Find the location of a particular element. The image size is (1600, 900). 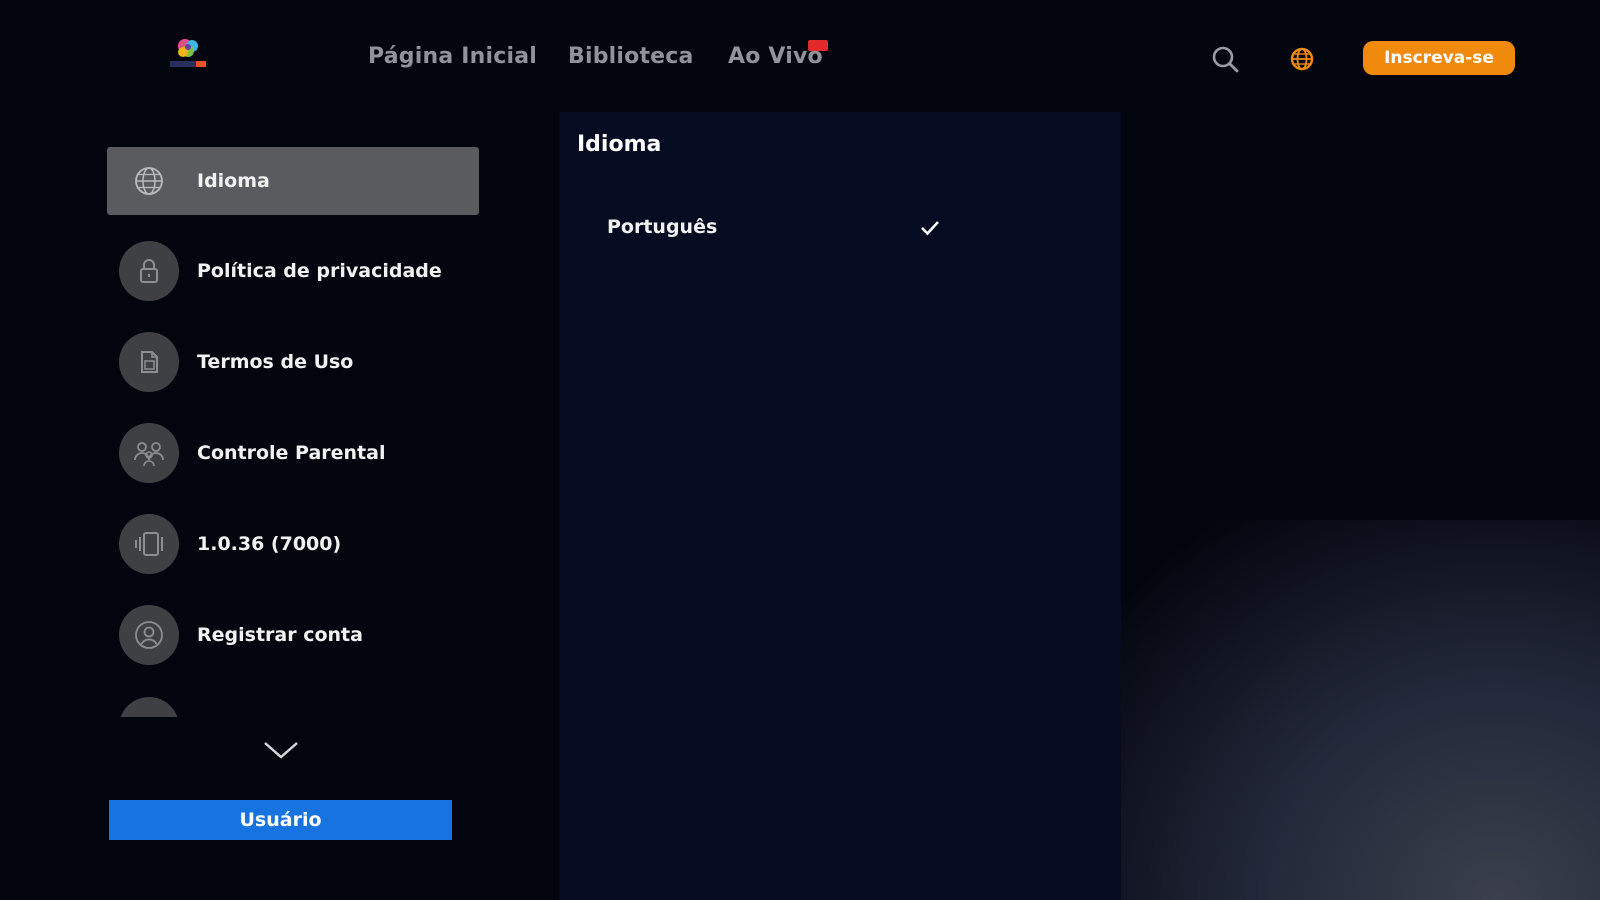

sidebar-item-partial is located at coordinates (149, 707).